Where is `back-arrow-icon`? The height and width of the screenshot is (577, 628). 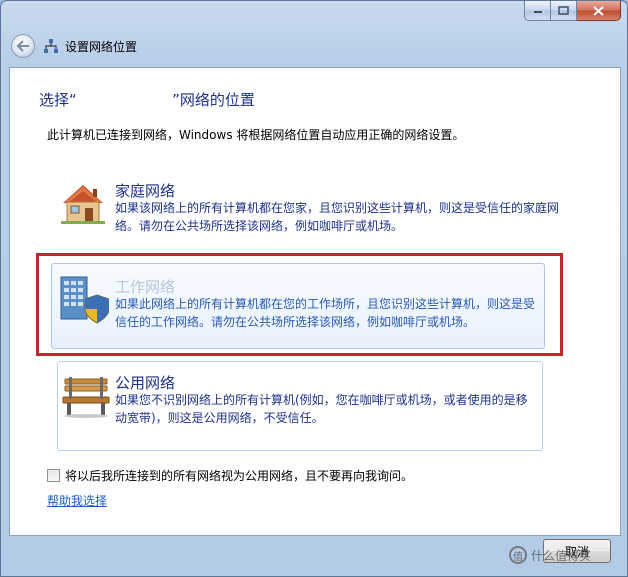 back-arrow-icon is located at coordinates (22, 46).